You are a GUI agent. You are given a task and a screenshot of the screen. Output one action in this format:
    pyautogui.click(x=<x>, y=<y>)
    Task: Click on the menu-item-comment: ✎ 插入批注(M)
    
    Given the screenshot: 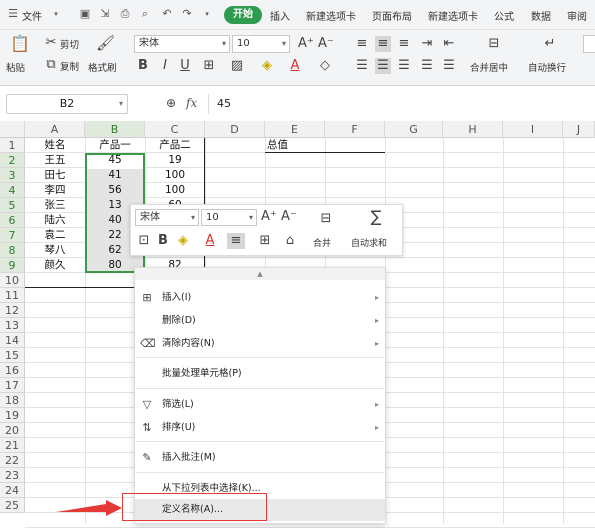 What is the action you would take?
    pyautogui.click(x=260, y=458)
    